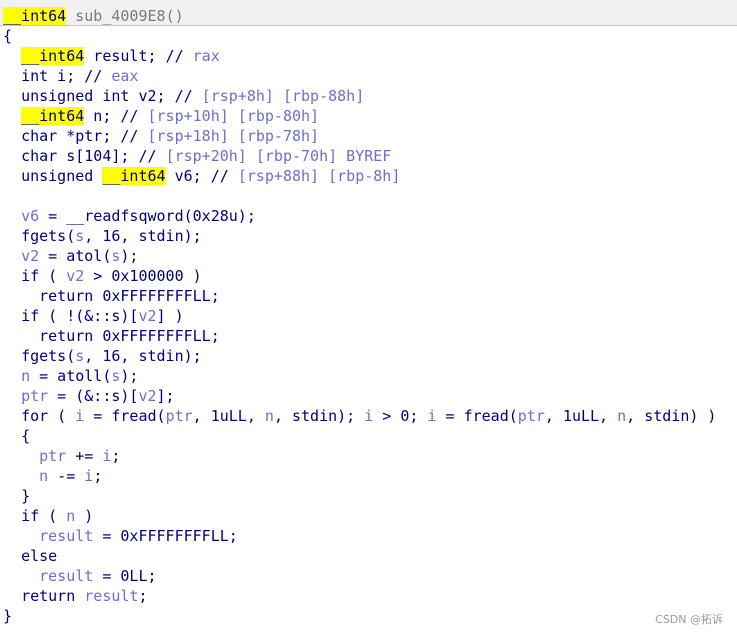 The width and height of the screenshot is (737, 635). What do you see at coordinates (98, 576) in the screenshot?
I see `code-line: result = 0LL;` at bounding box center [98, 576].